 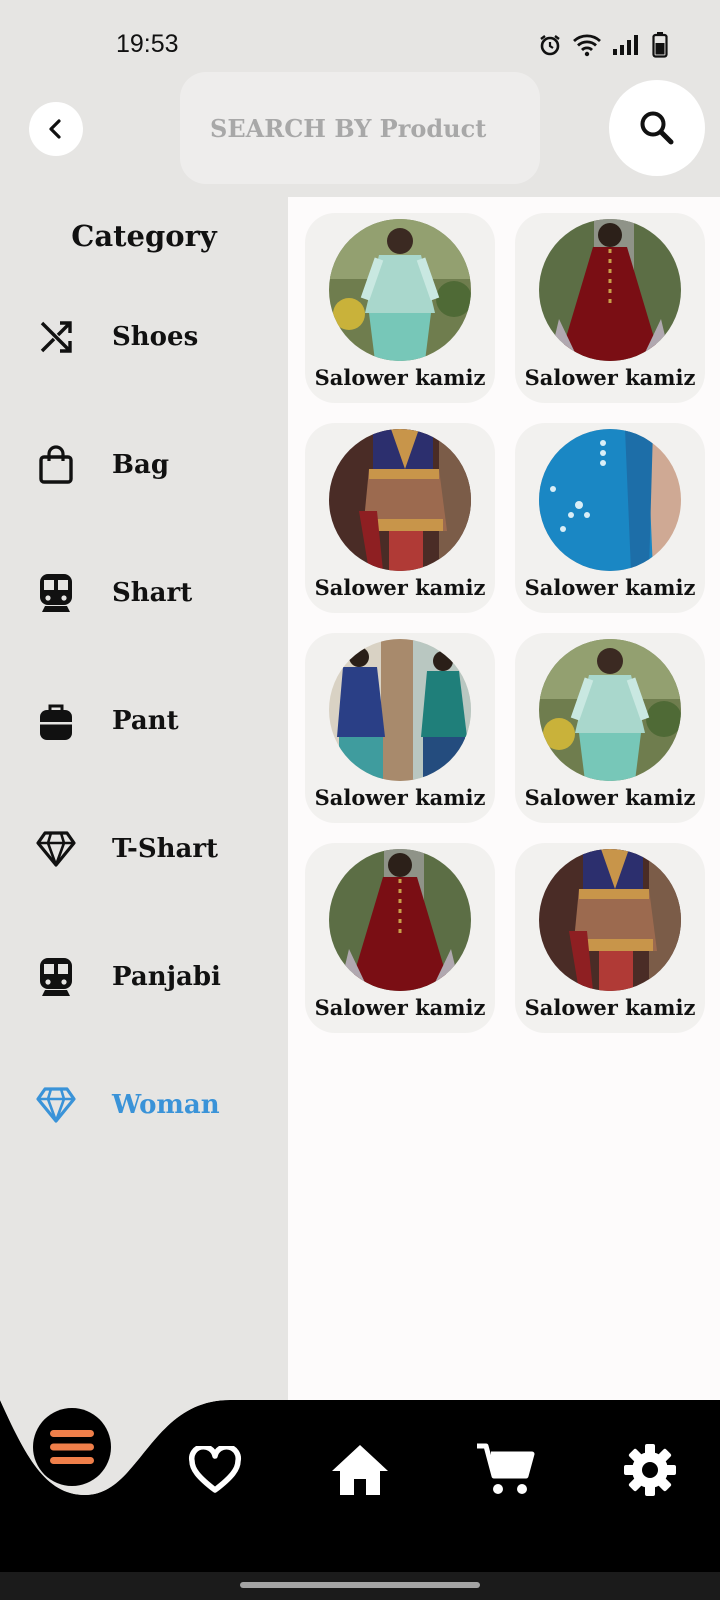 What do you see at coordinates (147, 44) in the screenshot?
I see `status-time: 19:53` at bounding box center [147, 44].